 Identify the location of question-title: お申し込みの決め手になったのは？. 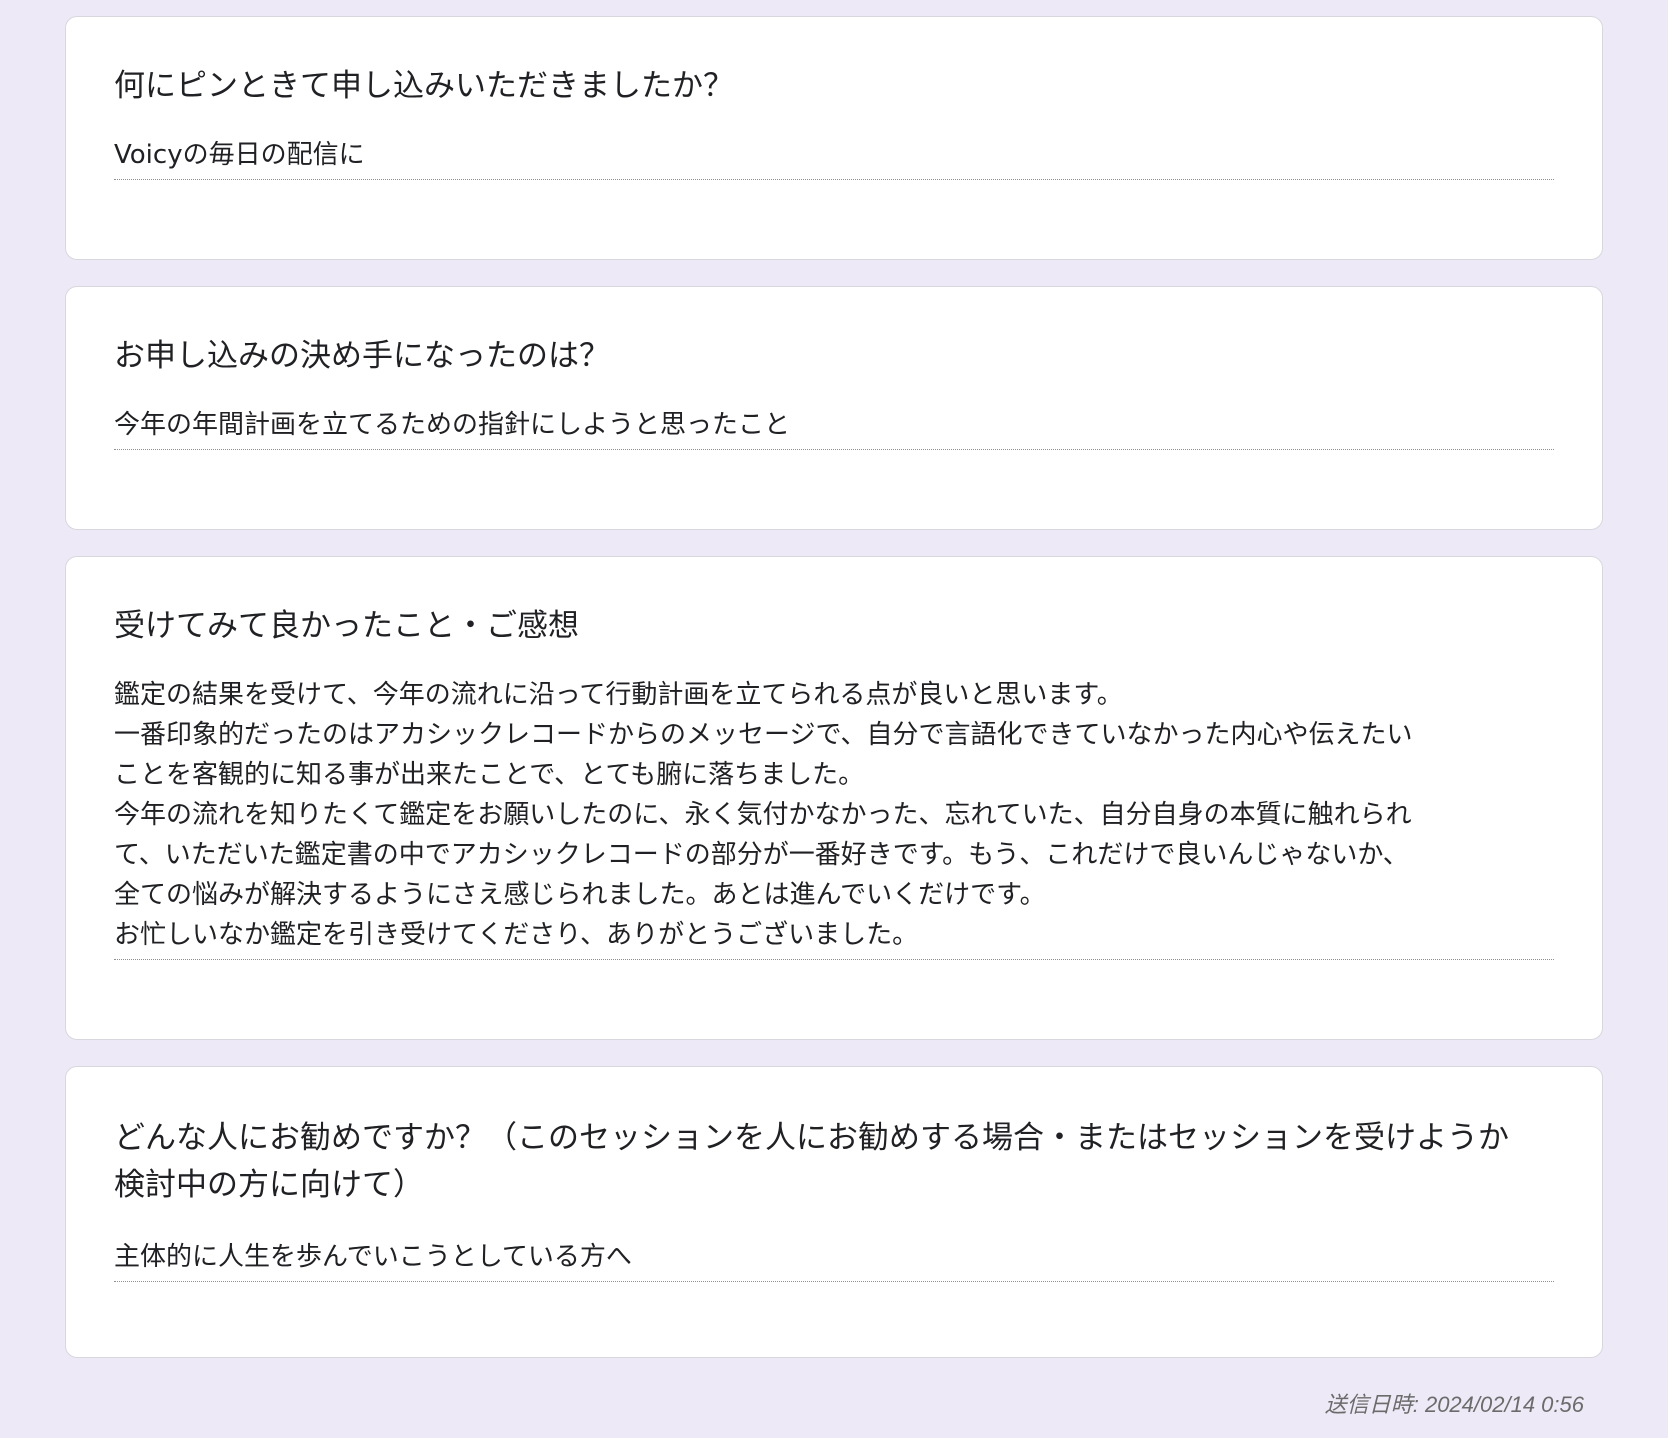
(362, 356).